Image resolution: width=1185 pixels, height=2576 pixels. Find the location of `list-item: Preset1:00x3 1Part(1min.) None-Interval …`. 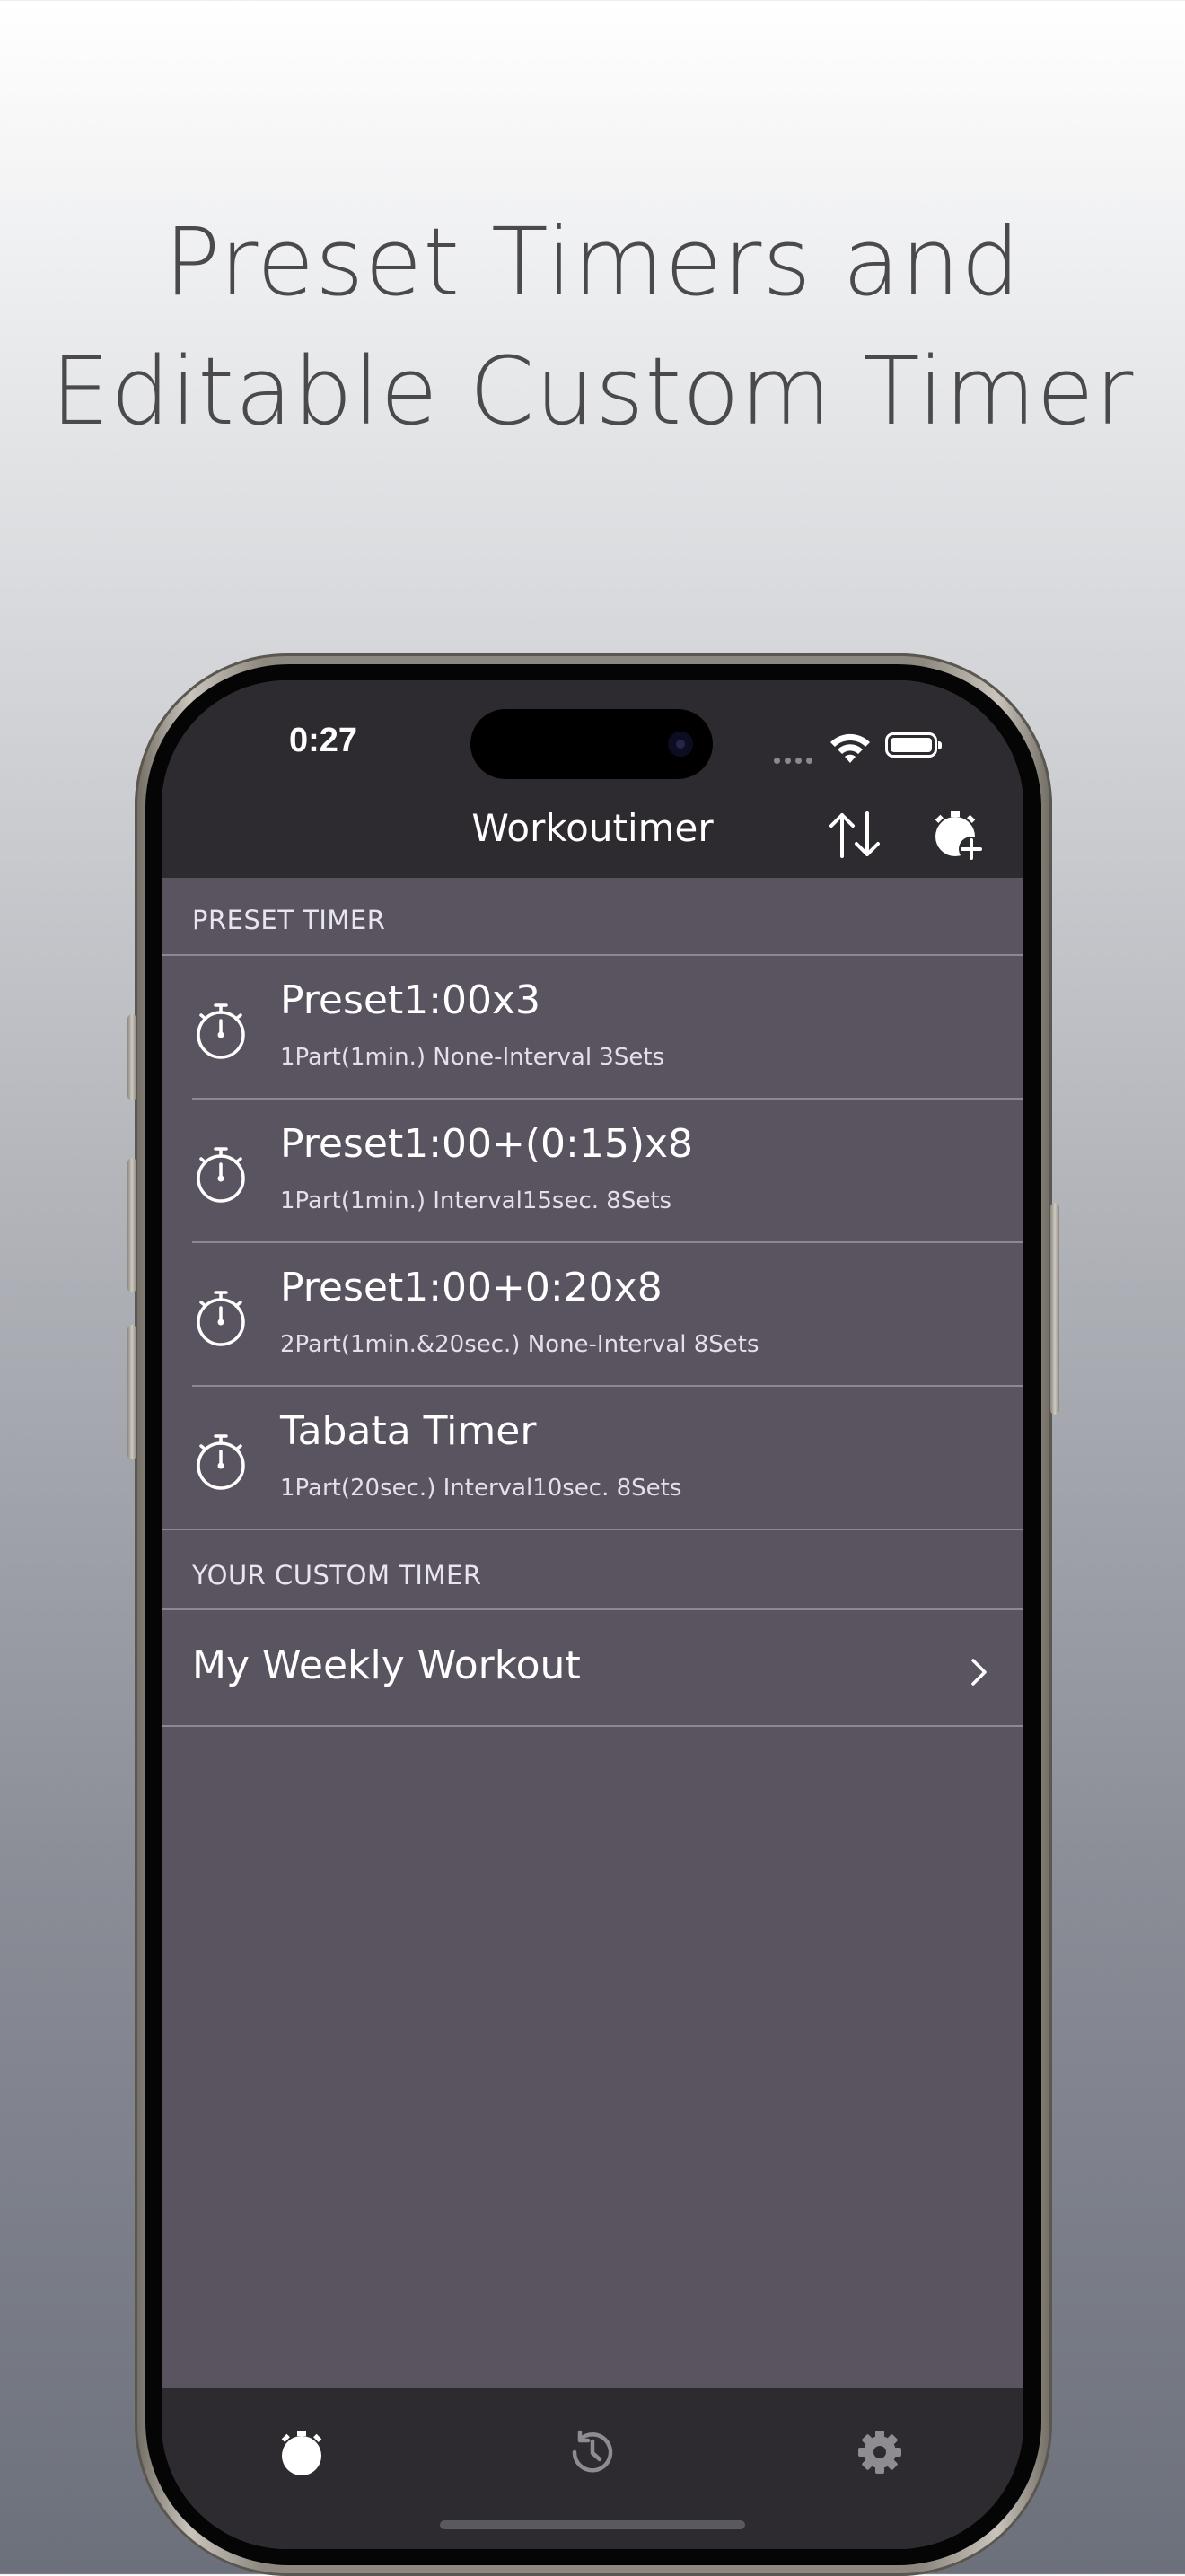

list-item: Preset1:00x3 1Part(1min.) None-Interval … is located at coordinates (592, 1027).